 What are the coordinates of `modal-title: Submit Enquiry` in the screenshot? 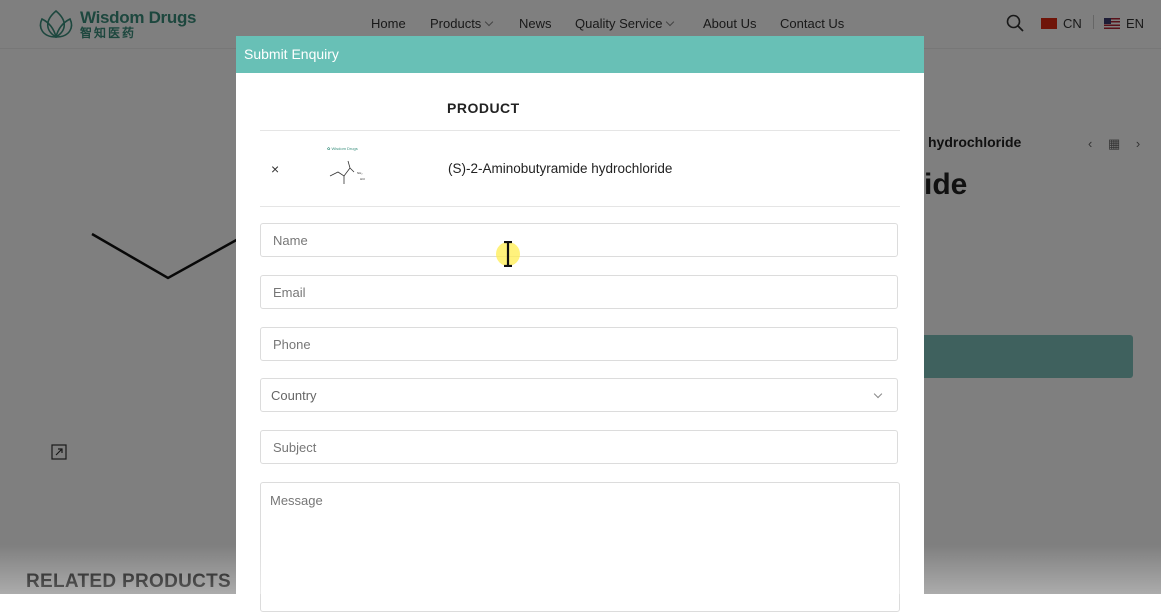 It's located at (580, 54).